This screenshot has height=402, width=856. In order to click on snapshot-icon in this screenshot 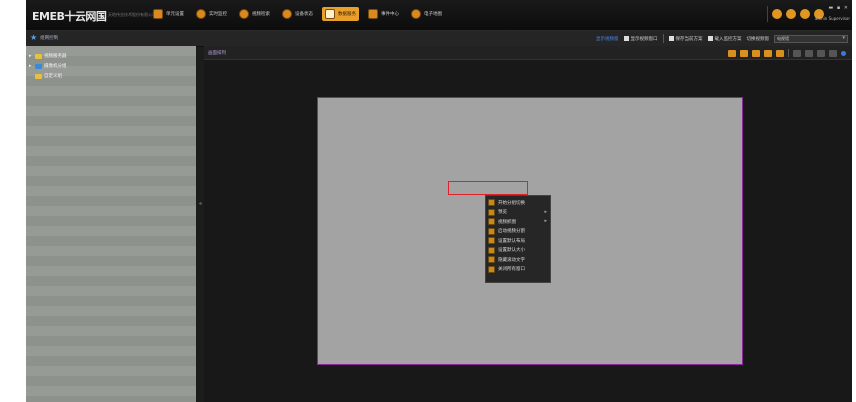, I will do `click(809, 53)`.